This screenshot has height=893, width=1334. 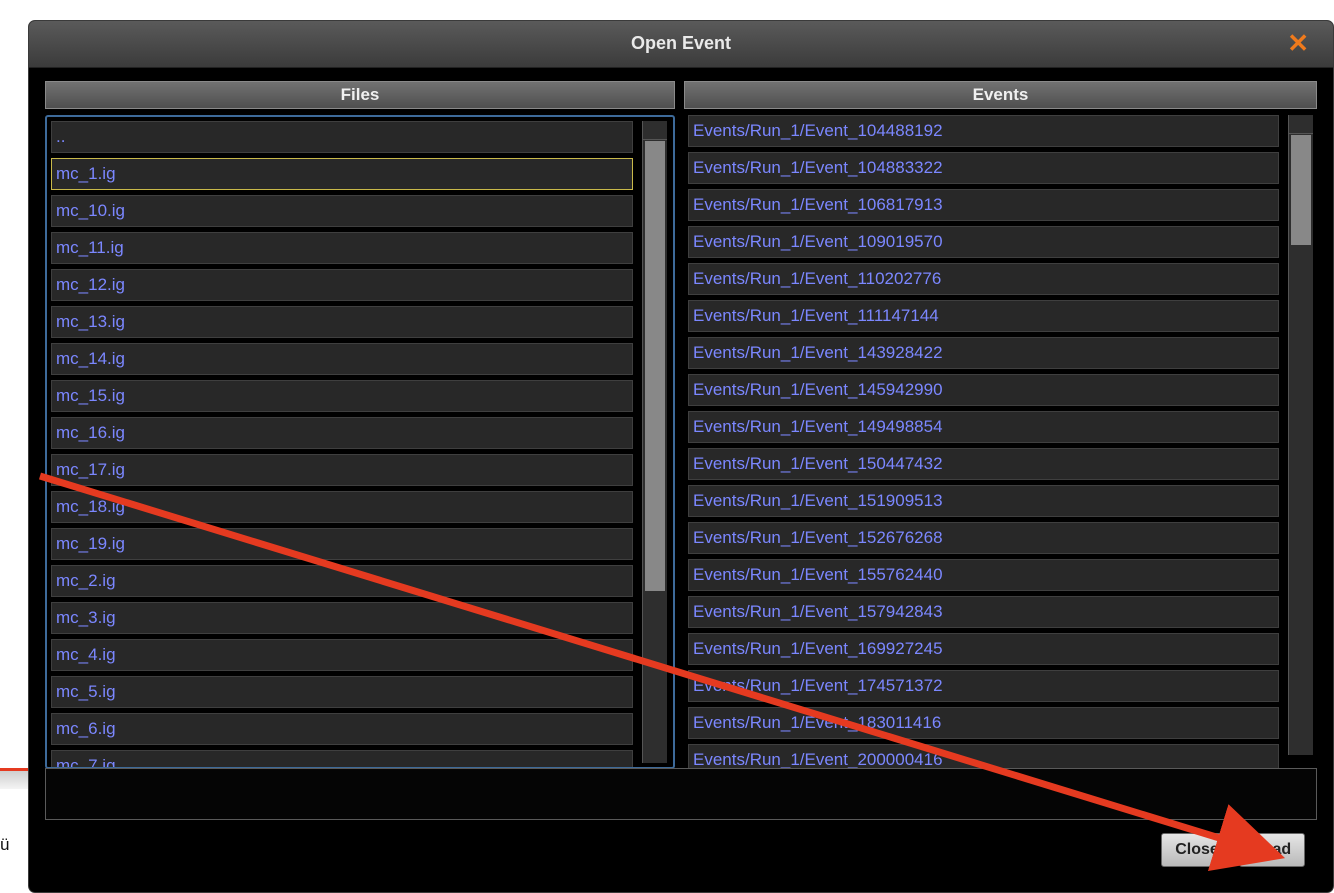 What do you see at coordinates (342, 322) in the screenshot?
I see `files-list-item: mc_13.ig` at bounding box center [342, 322].